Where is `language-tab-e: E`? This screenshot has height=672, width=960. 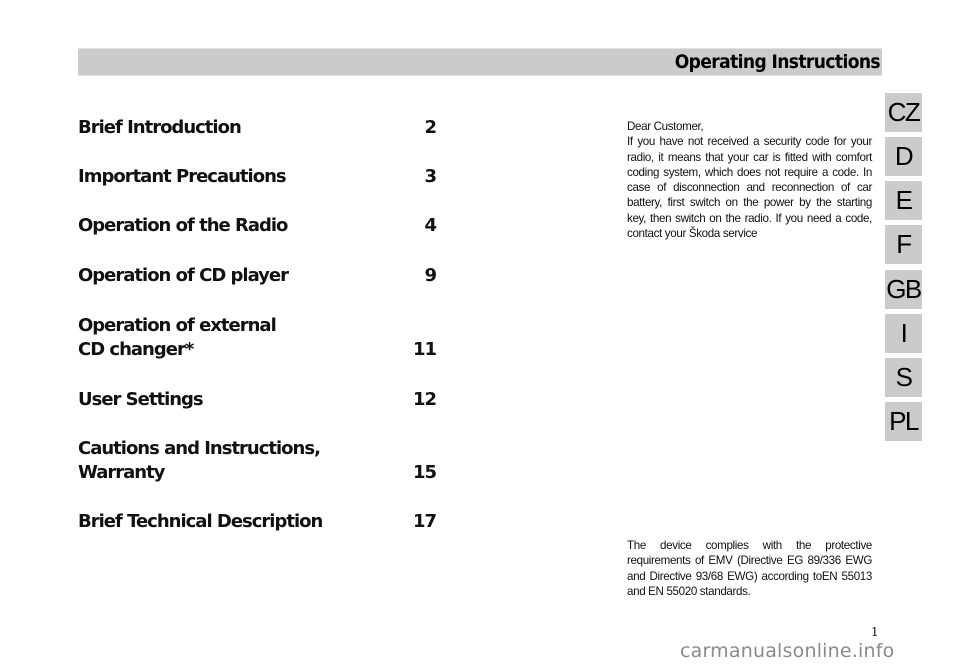
language-tab-e: E is located at coordinates (903, 200).